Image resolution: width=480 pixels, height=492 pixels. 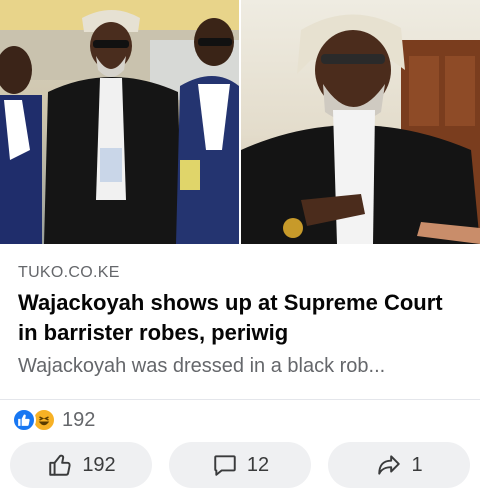 What do you see at coordinates (69, 272) in the screenshot?
I see `link-domain: TUKO.CO.KE` at bounding box center [69, 272].